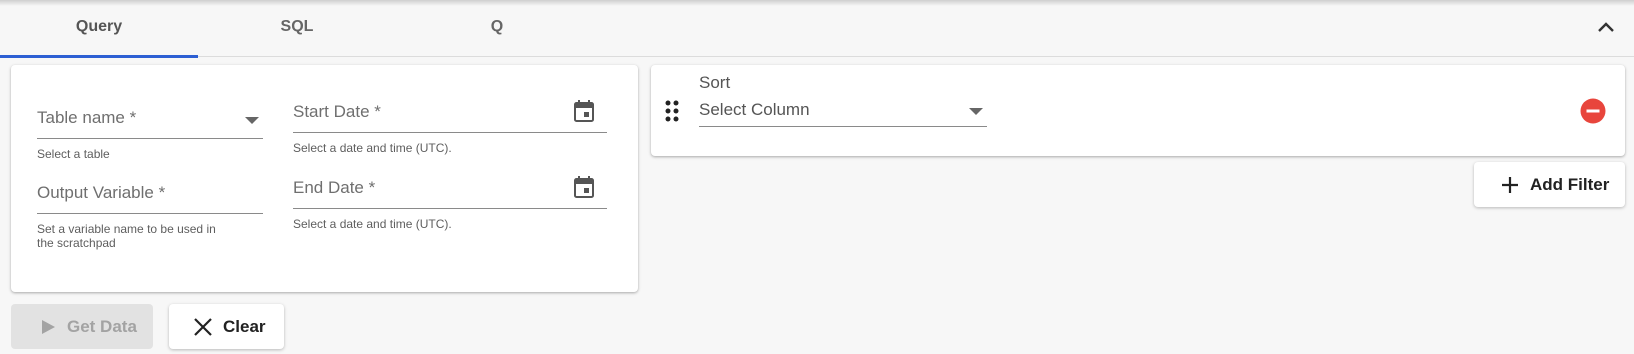  I want to click on start-date-underline, so click(450, 132).